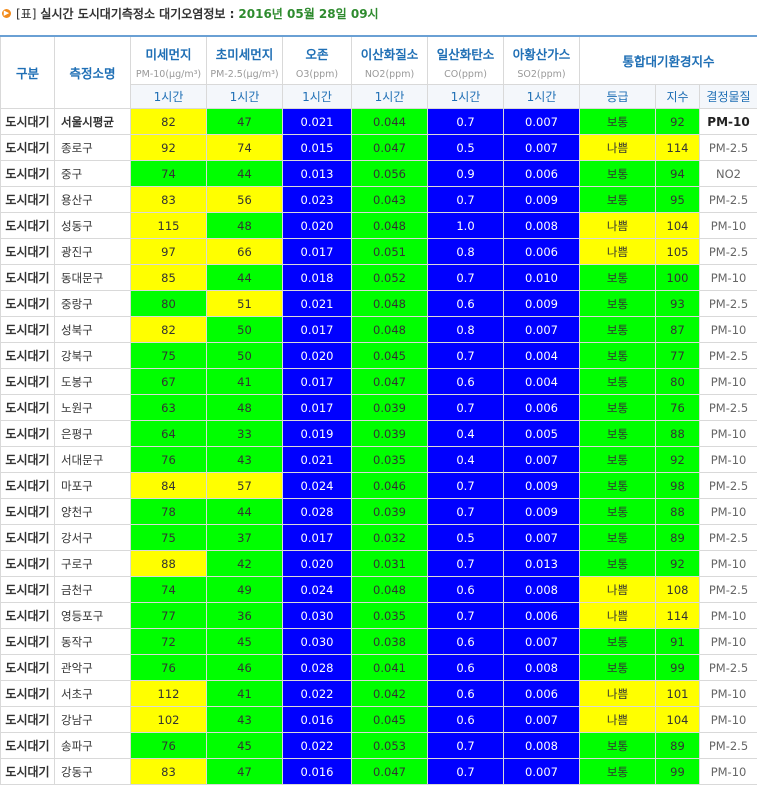 This screenshot has width=757, height=787. What do you see at coordinates (168, 60) in the screenshot?
I see `header-pm10: 미세먼지 PM-10(μg/m³)` at bounding box center [168, 60].